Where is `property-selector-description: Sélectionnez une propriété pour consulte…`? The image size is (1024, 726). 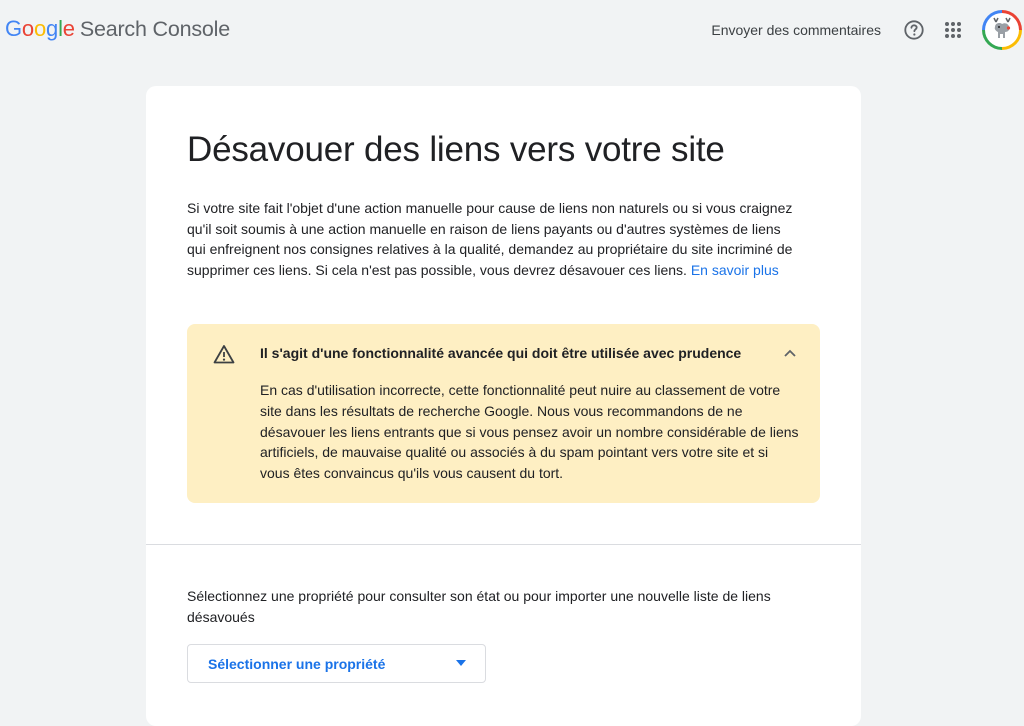 property-selector-description: Sélectionnez une propriété pour consulte… is located at coordinates (479, 606).